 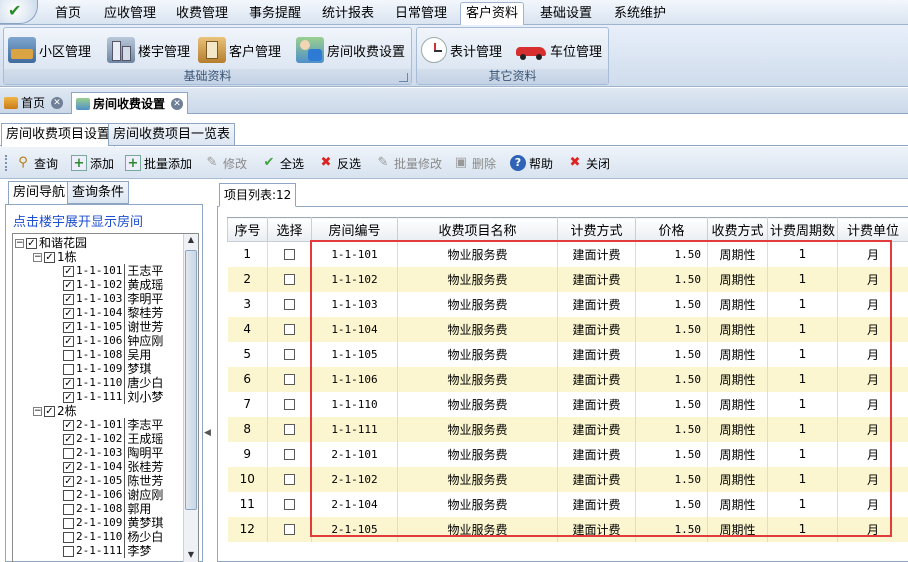 I want to click on tree-group-node: − ✓ 1栋, so click(x=55, y=257).